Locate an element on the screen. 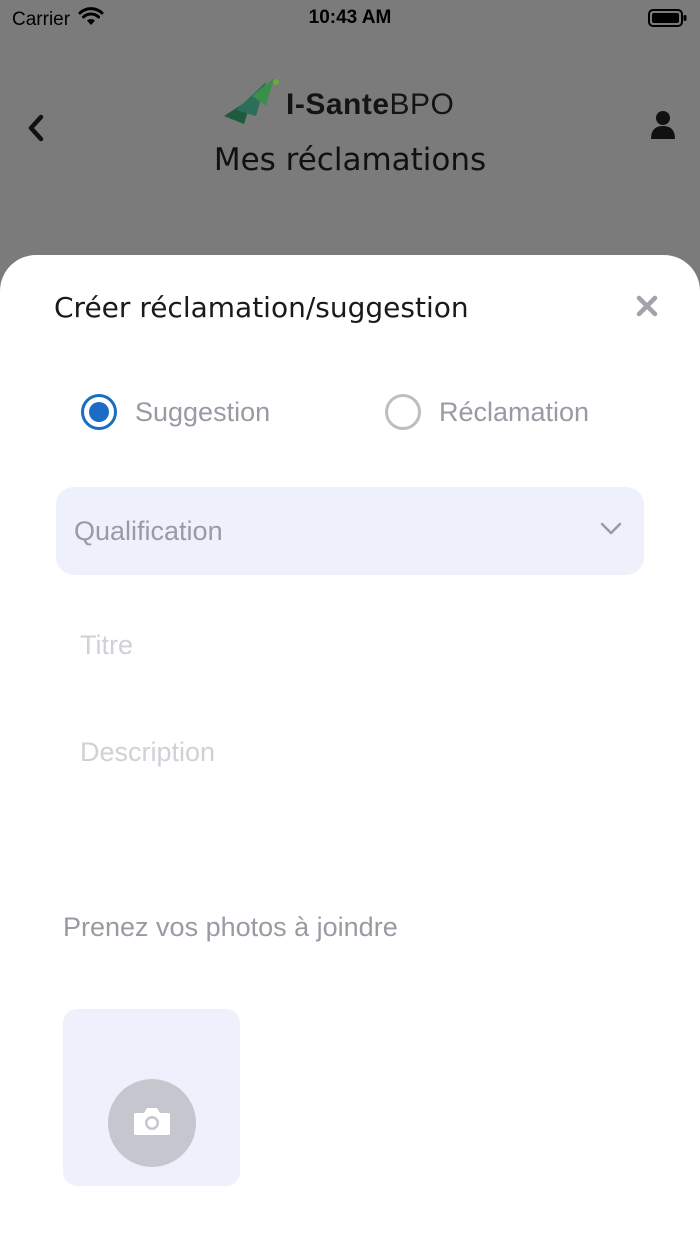 The width and height of the screenshot is (700, 1244). photo-slot is located at coordinates (151, 1097).